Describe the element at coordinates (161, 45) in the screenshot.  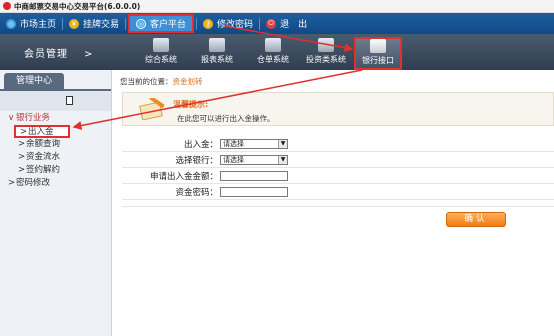
I see `monitor-icon` at that location.